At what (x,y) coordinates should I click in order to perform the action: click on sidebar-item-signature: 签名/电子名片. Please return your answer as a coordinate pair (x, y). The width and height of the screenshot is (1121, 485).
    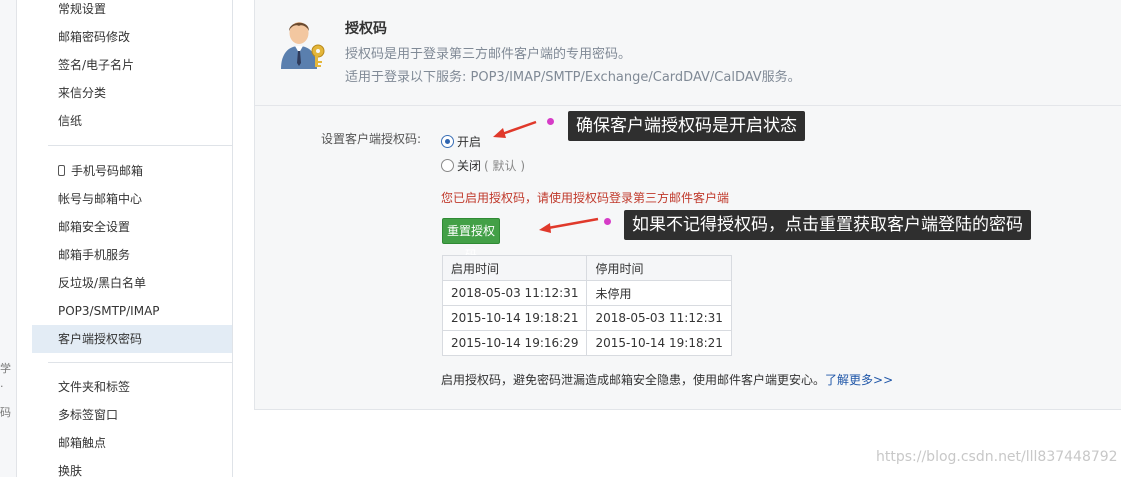
    Looking at the image, I should click on (132, 65).